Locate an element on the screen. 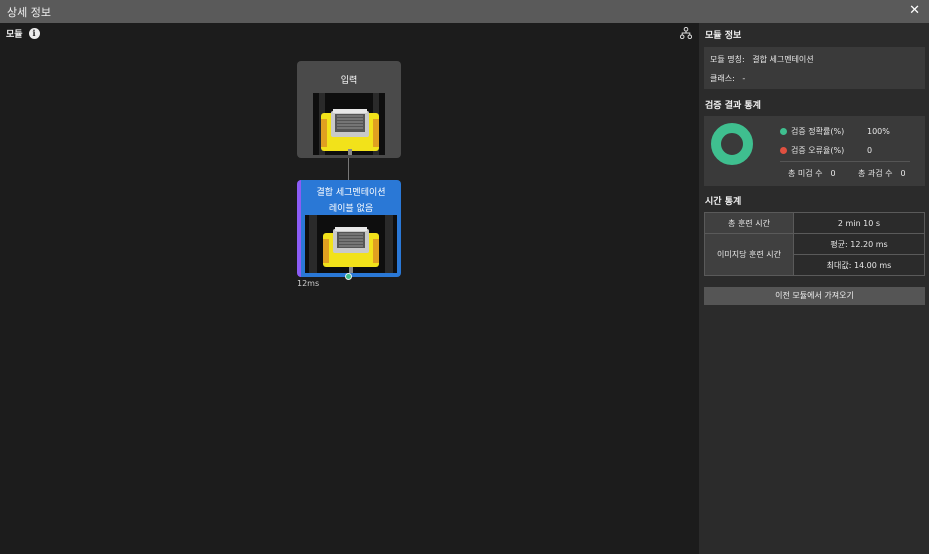 The width and height of the screenshot is (929, 554). segmentation-node: 결합 세그멘테이션 레이블 없음 is located at coordinates (349, 228).